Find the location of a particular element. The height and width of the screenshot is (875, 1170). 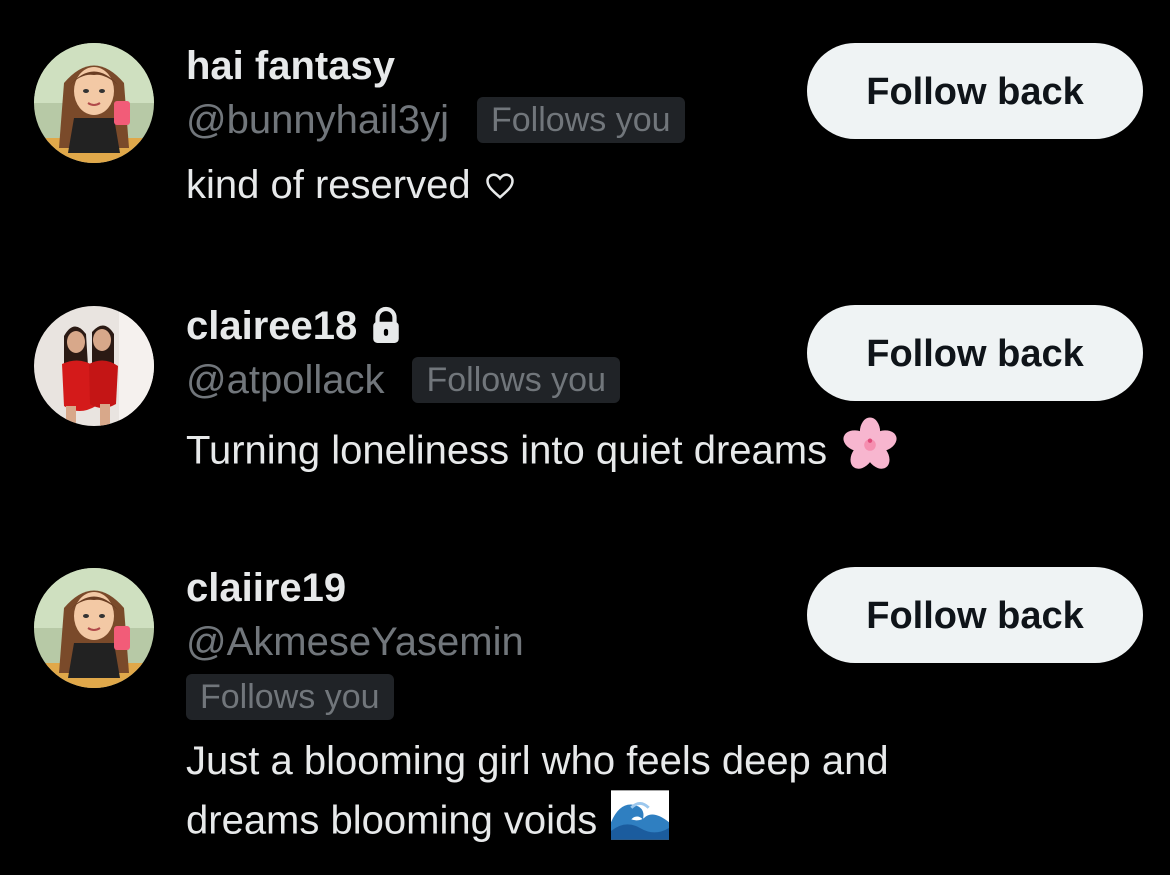

bio-text: Turning loneliness into quiet dreams is located at coordinates (507, 450).